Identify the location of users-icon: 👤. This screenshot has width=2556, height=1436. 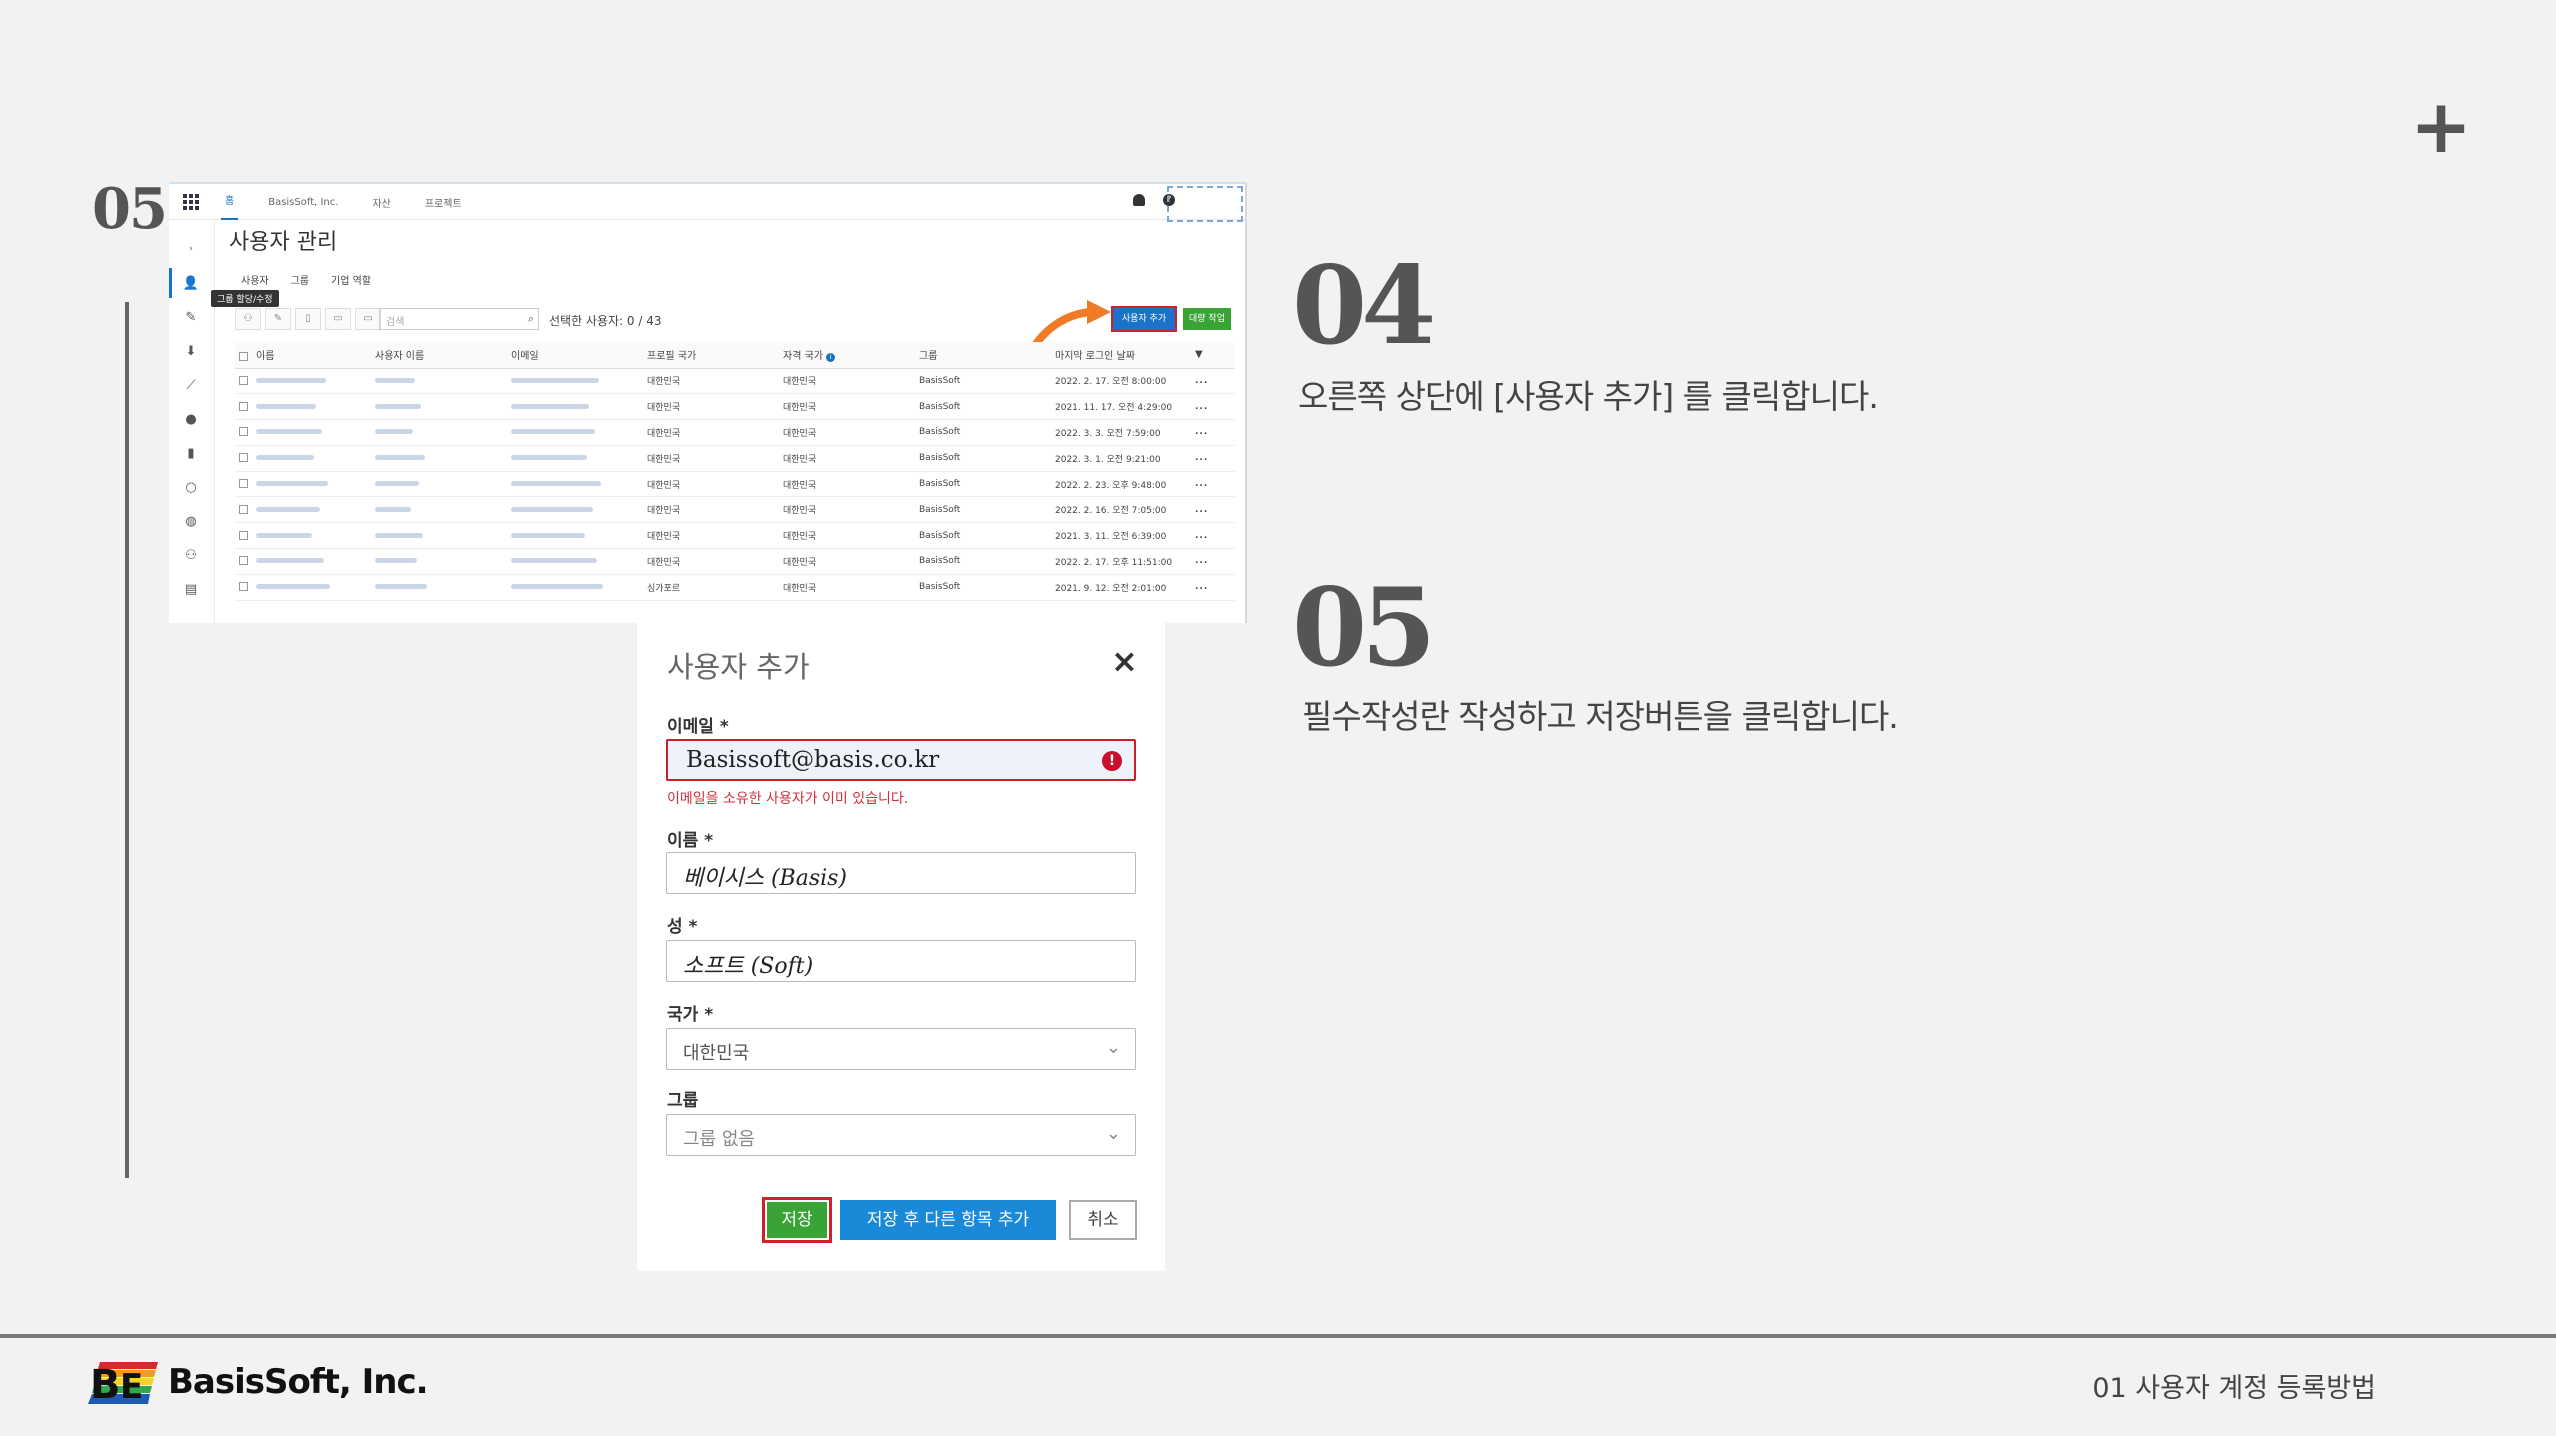
(191, 283).